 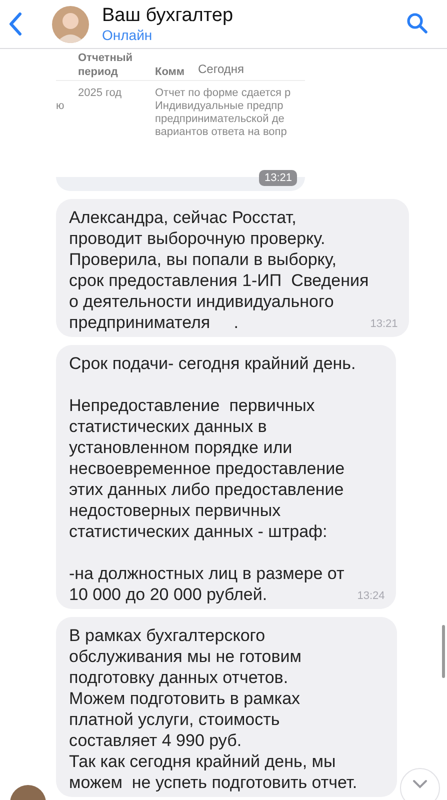 What do you see at coordinates (15, 24) in the screenshot?
I see `chevron-left-icon` at bounding box center [15, 24].